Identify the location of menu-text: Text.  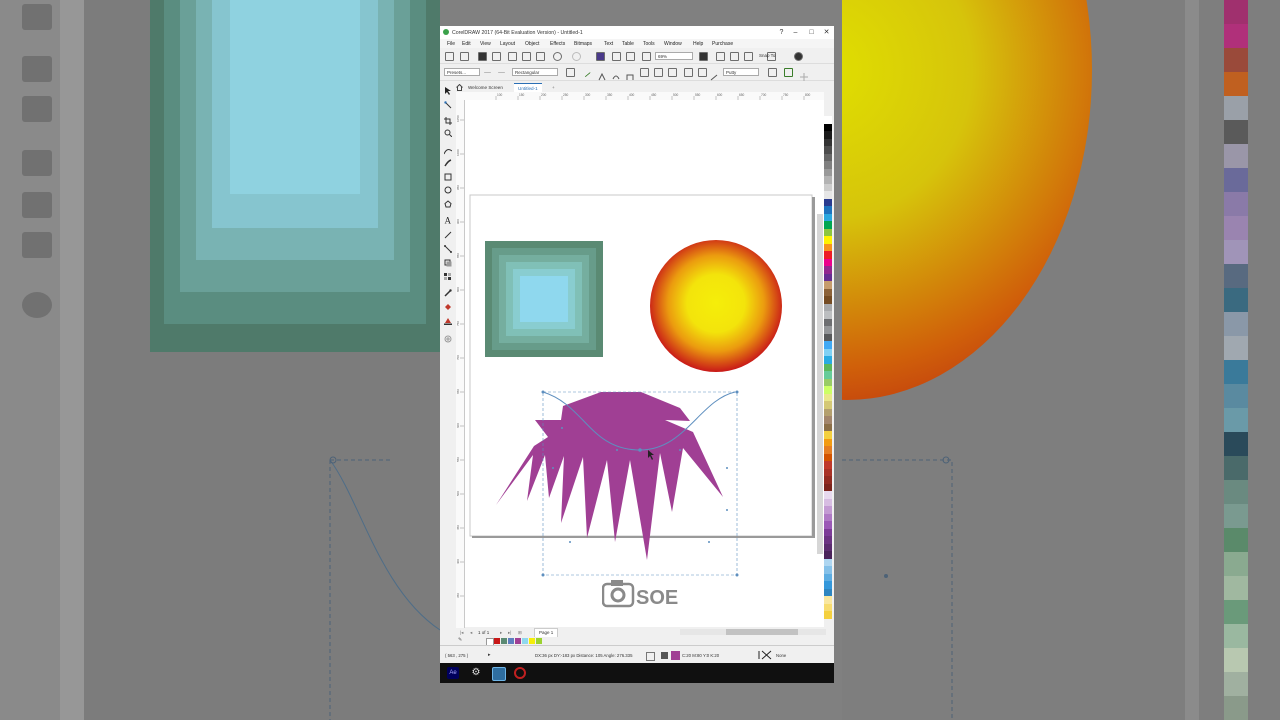
(608, 44).